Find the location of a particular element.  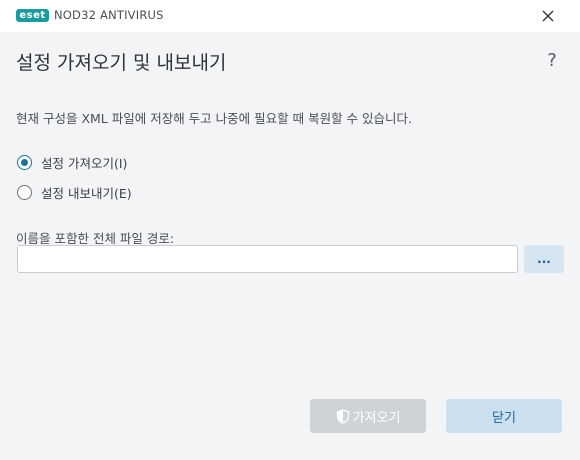

import-button: 가져오기 is located at coordinates (368, 416).